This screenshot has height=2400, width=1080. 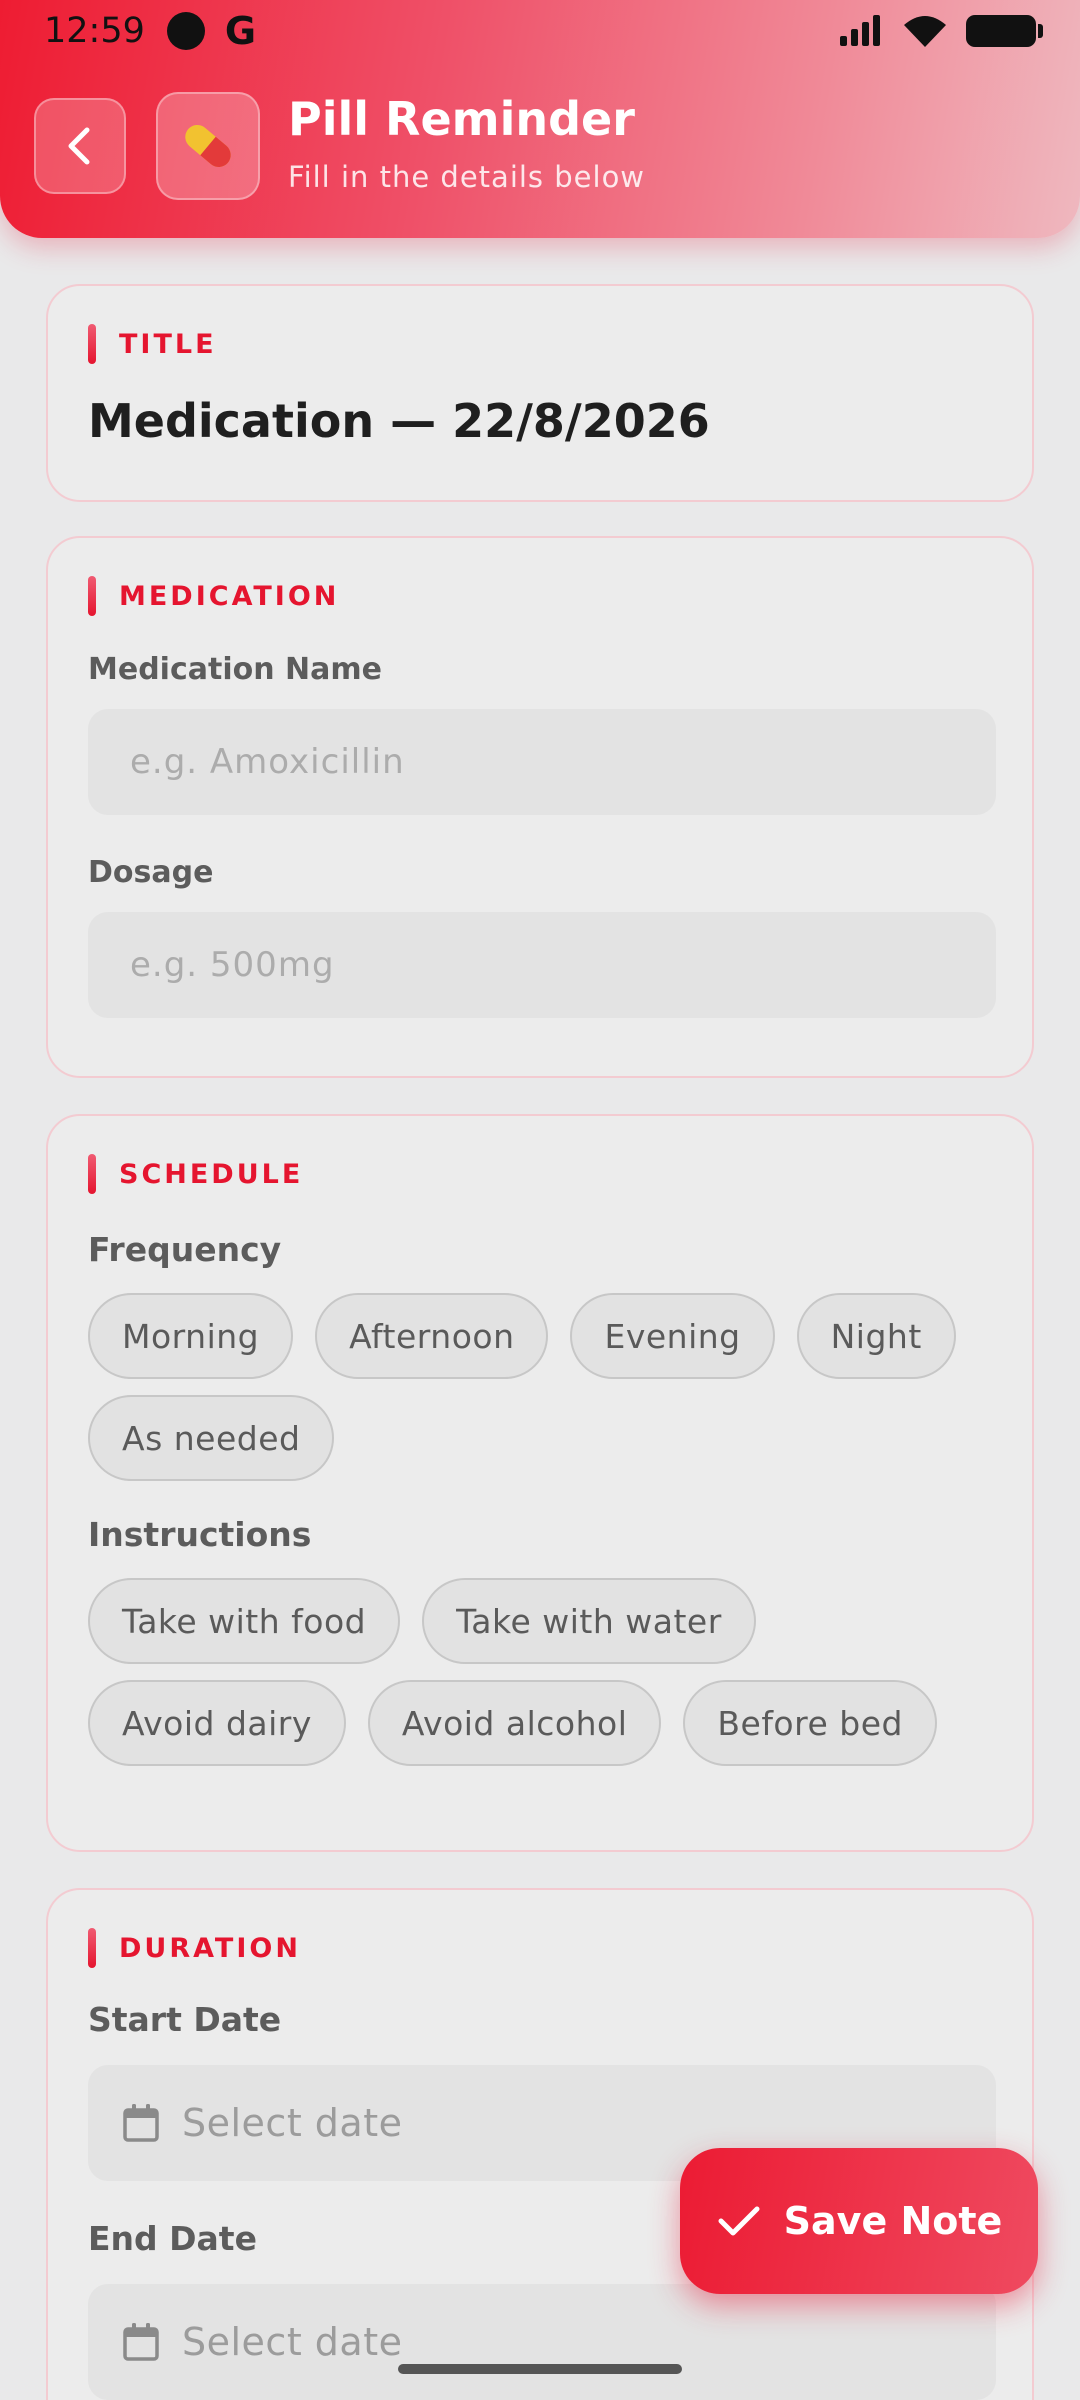 I want to click on notification-dot-icon, so click(x=185, y=31).